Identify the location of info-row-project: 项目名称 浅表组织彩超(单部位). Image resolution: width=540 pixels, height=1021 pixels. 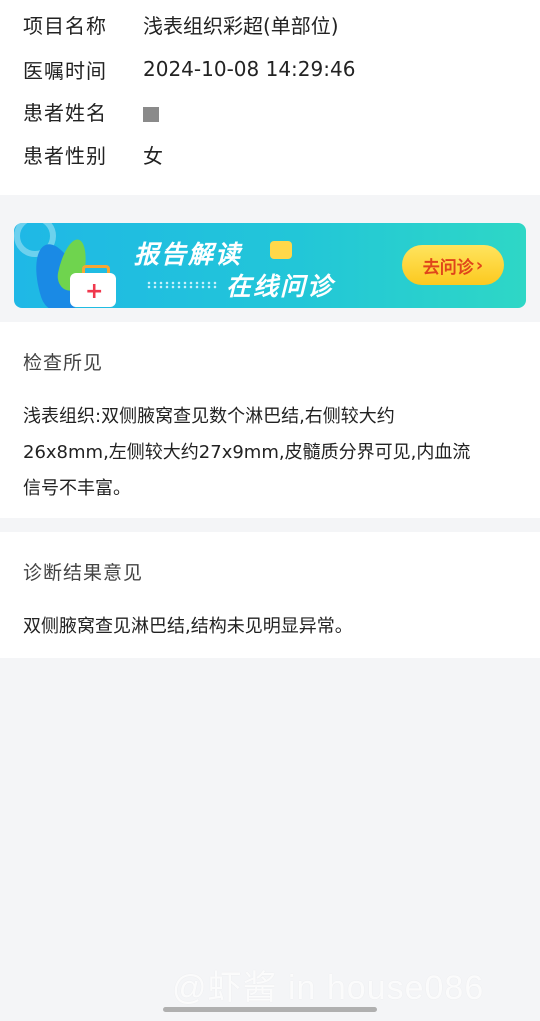
(181, 24).